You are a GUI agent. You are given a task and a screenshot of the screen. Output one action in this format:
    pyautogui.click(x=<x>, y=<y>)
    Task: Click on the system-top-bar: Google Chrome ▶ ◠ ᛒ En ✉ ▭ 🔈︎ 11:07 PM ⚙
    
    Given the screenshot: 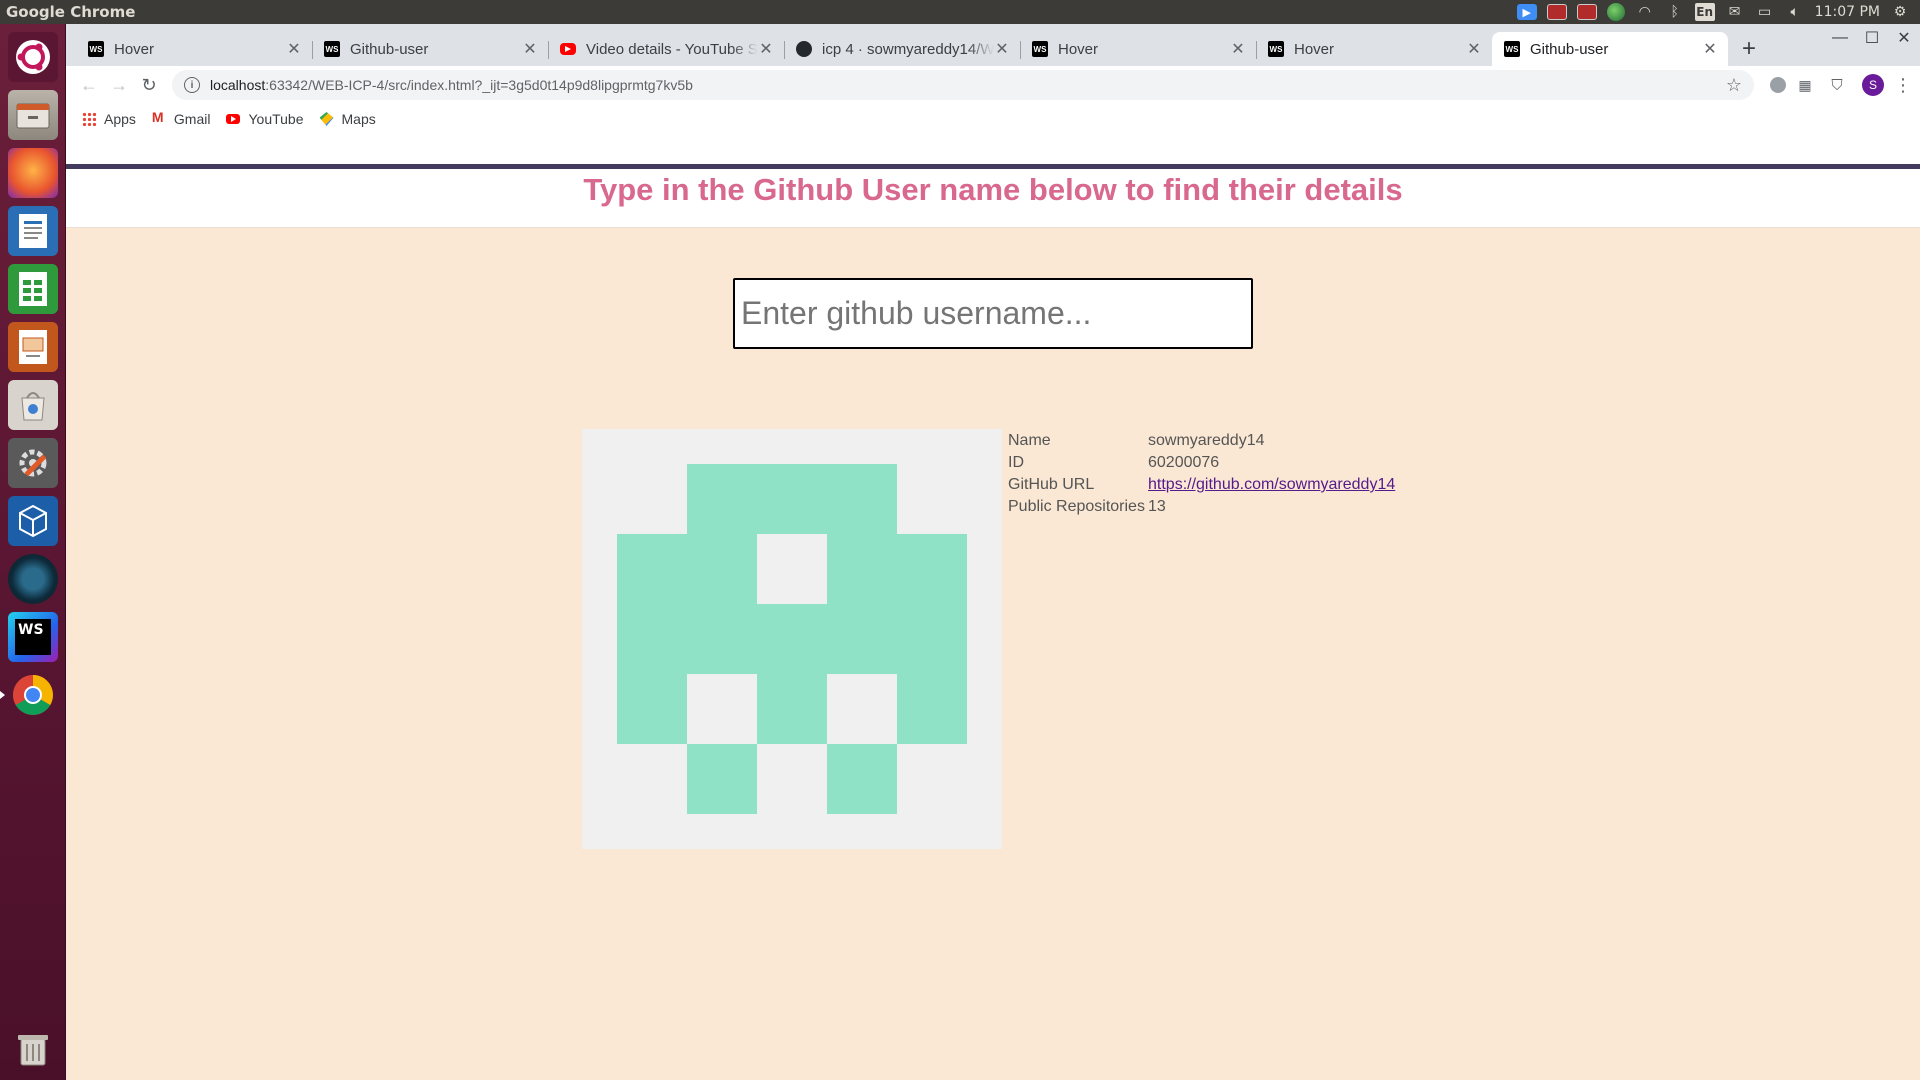 What is the action you would take?
    pyautogui.click(x=960, y=12)
    